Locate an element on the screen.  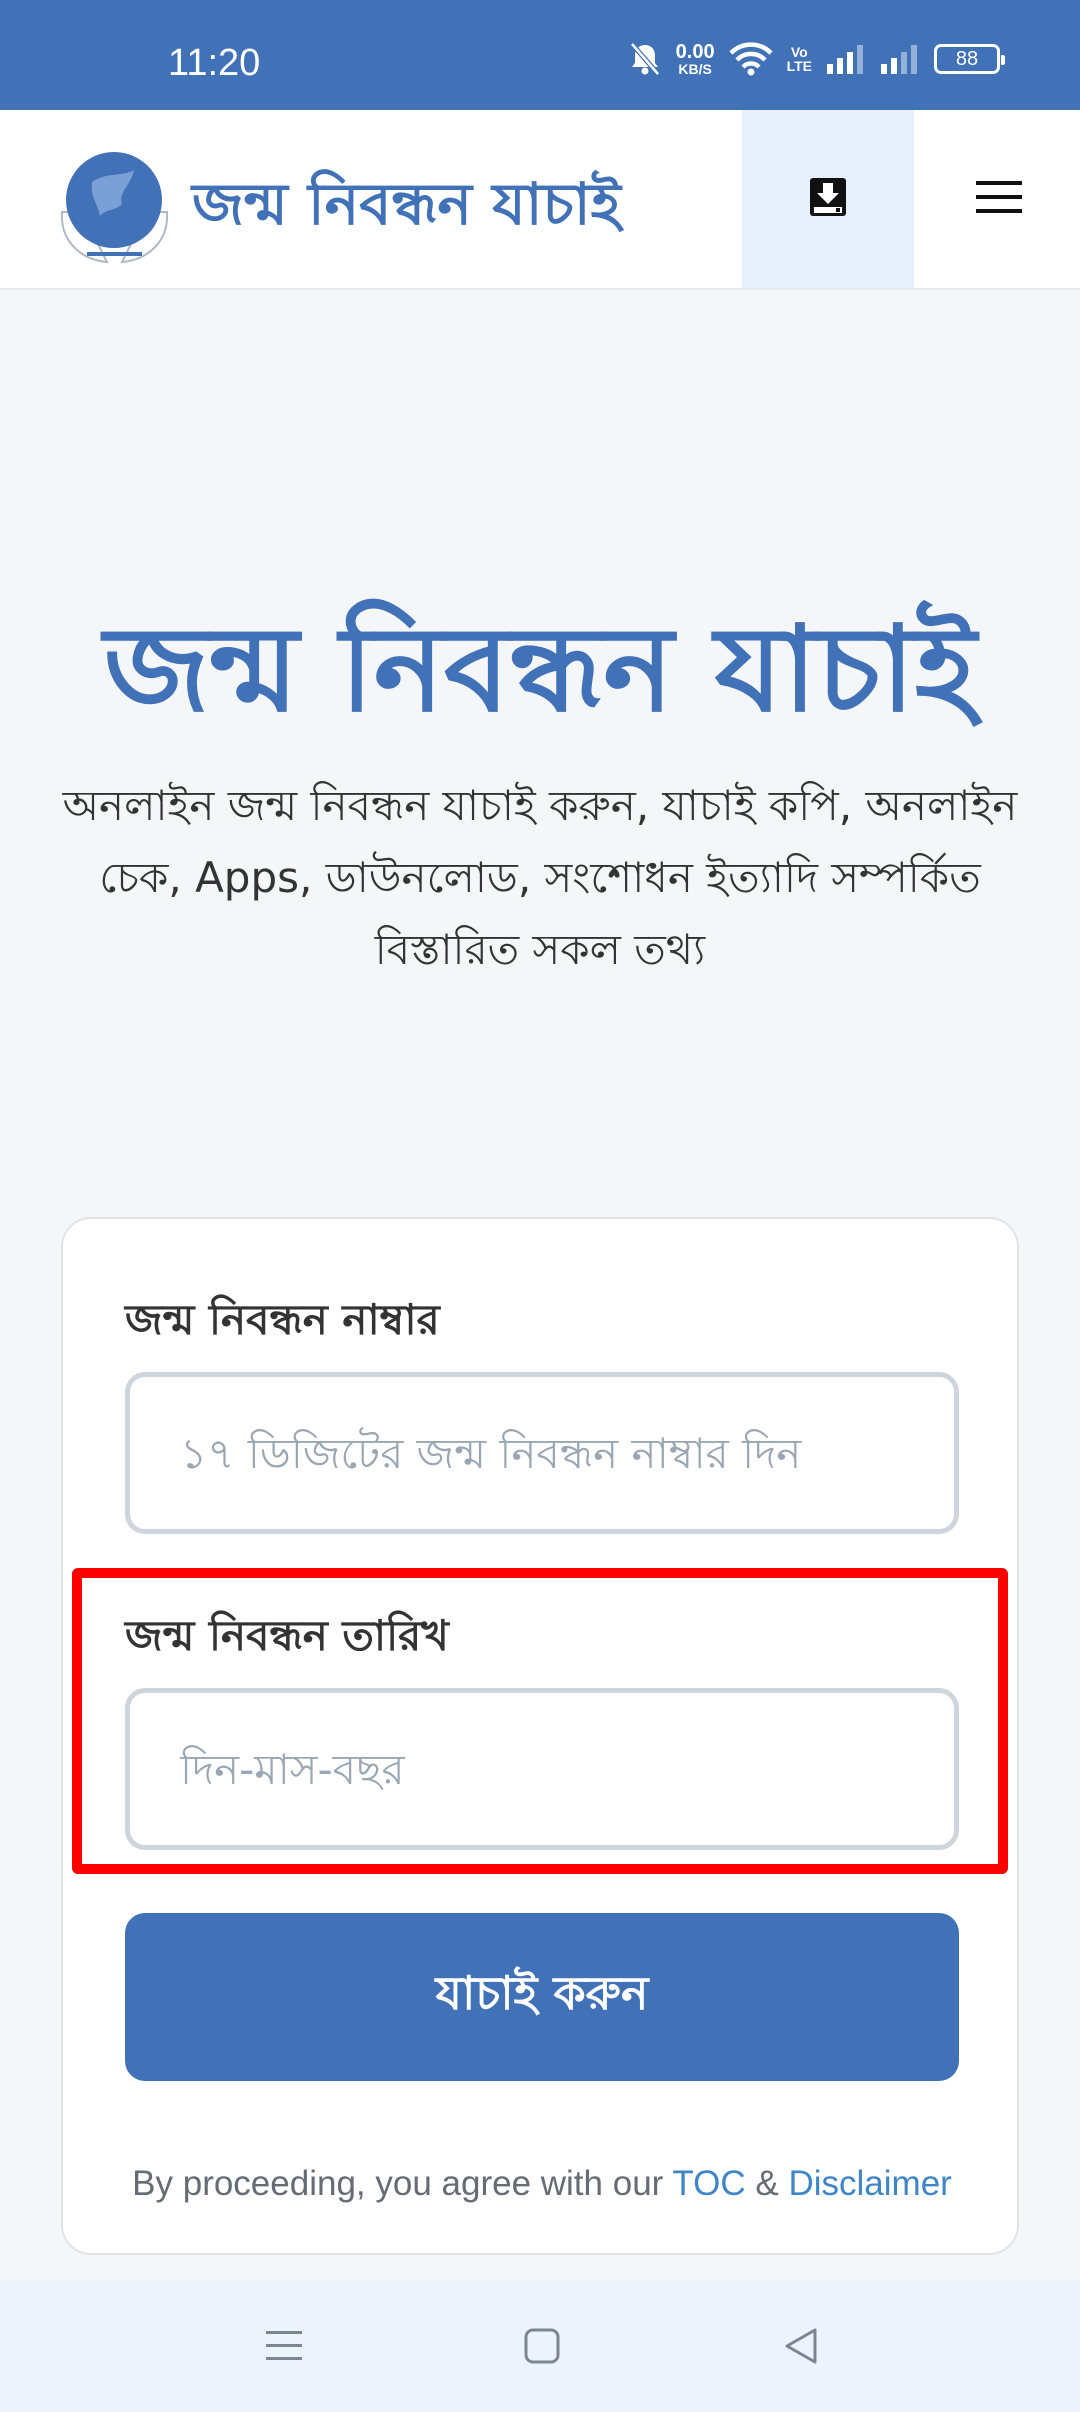
home-icon is located at coordinates (542, 2348).